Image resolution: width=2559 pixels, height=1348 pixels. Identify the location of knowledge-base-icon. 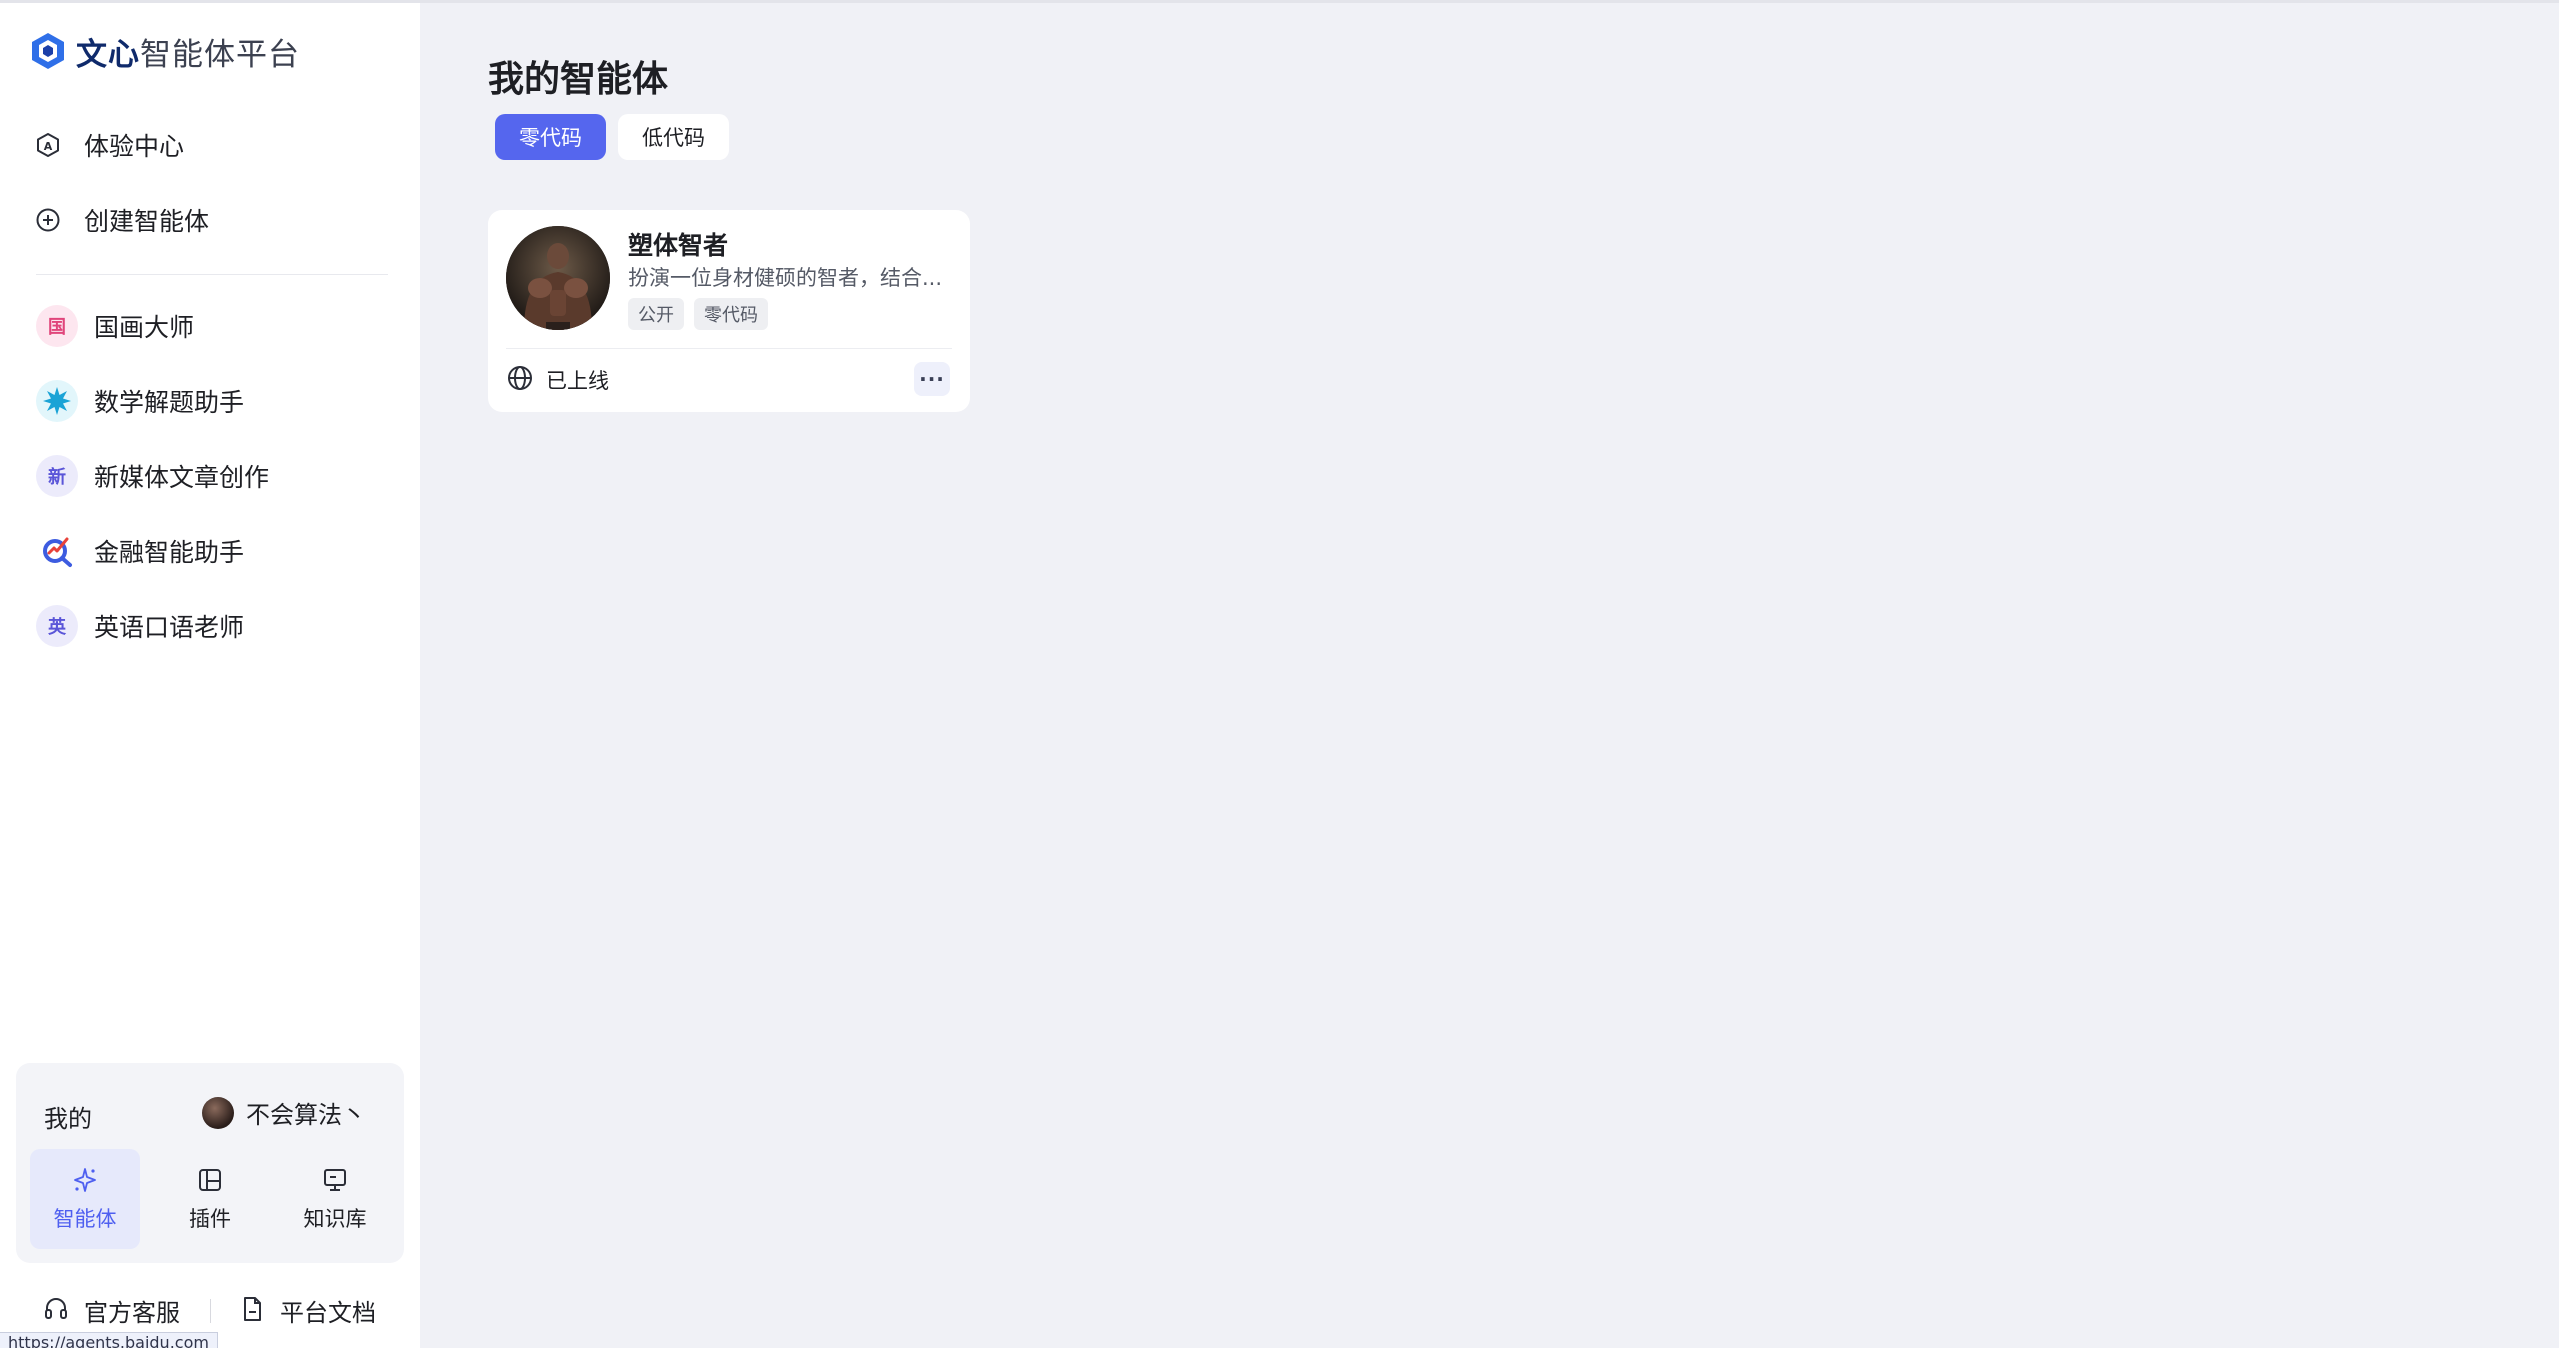
(335, 1180).